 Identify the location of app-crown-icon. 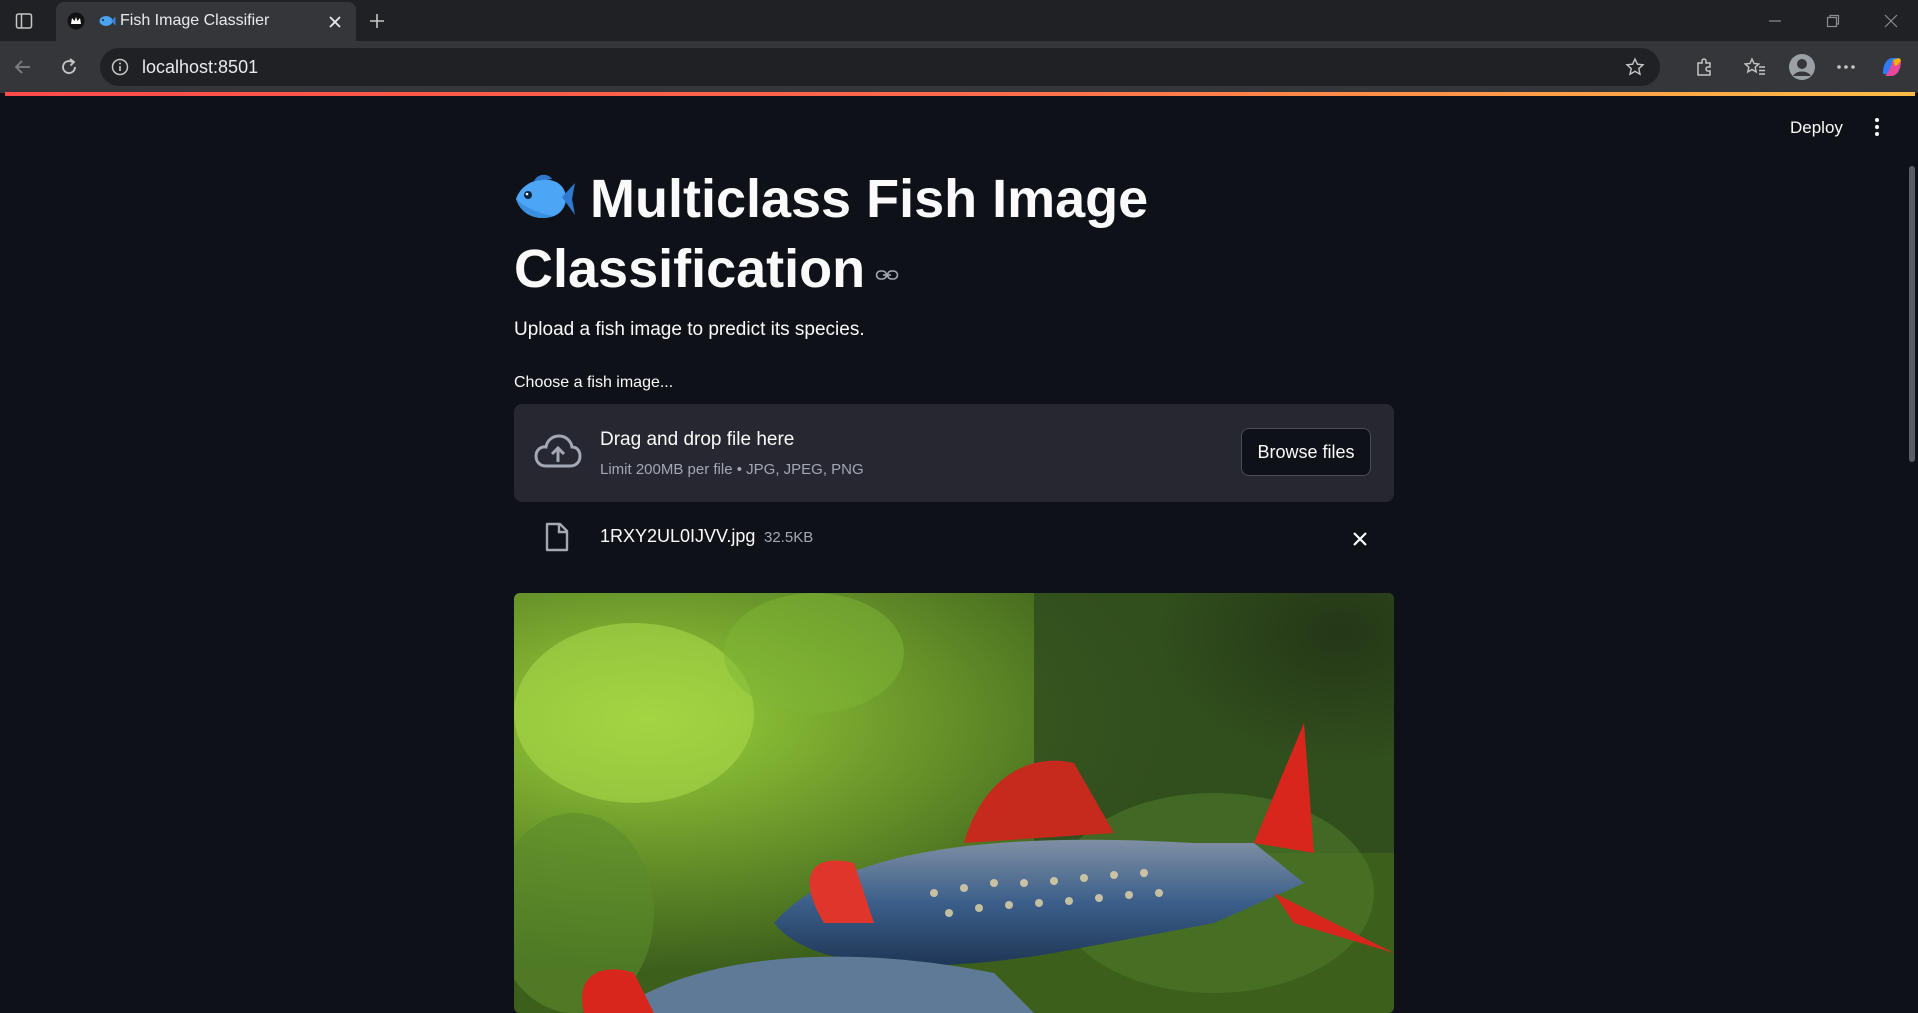
(76, 21).